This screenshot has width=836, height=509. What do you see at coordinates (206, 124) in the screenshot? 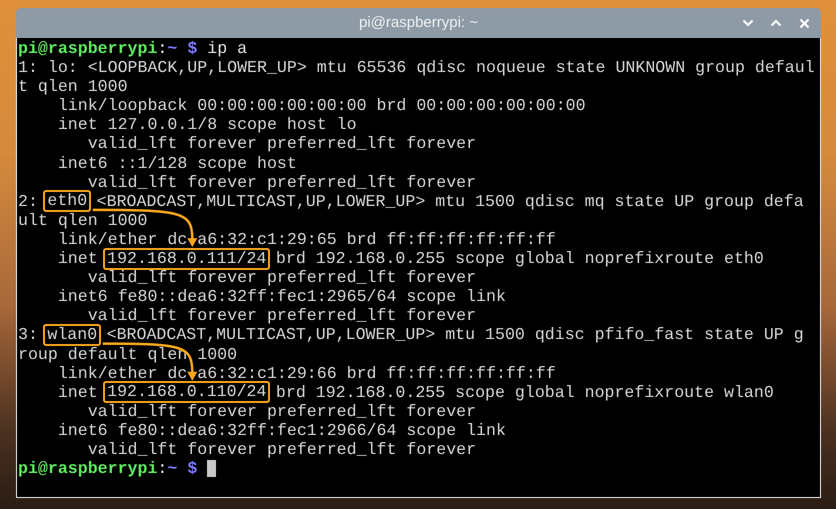
I see `terminal-text: inet 127.0.0.1/8 scope host lo` at bounding box center [206, 124].